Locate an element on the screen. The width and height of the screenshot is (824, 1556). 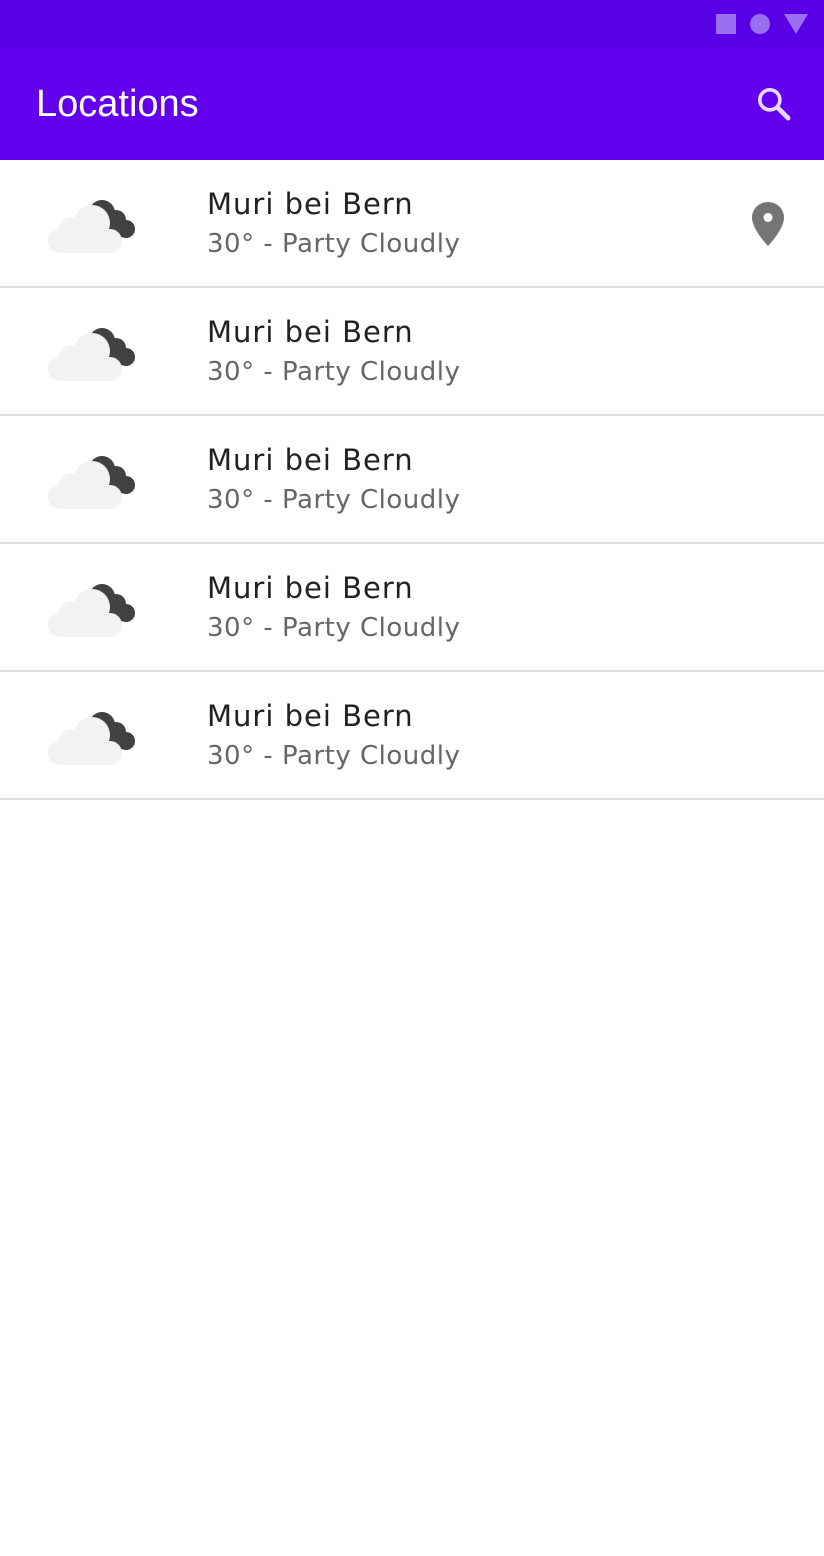
search-button is located at coordinates (774, 104).